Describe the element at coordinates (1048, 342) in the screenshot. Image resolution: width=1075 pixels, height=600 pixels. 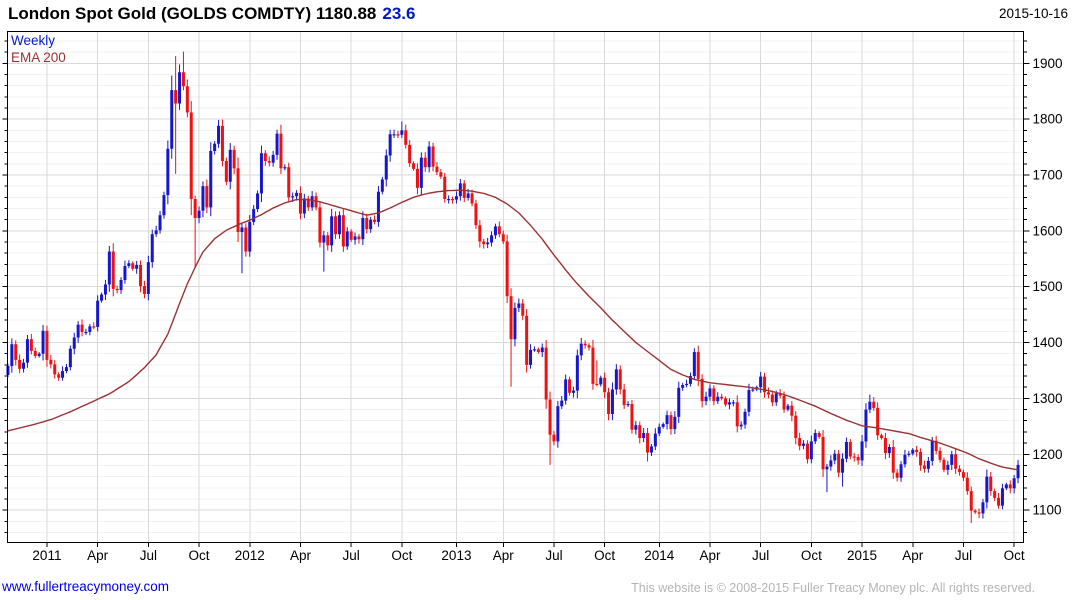
I see `y-axis-label: 1400` at that location.